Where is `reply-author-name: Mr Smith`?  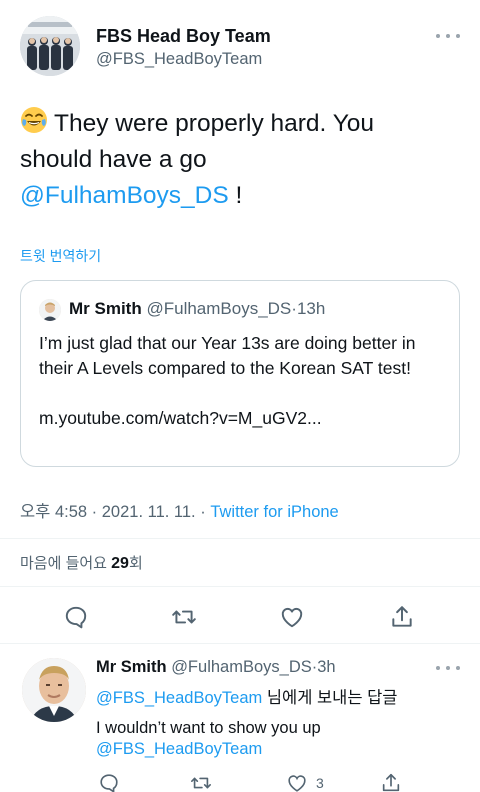 reply-author-name: Mr Smith is located at coordinates (131, 667).